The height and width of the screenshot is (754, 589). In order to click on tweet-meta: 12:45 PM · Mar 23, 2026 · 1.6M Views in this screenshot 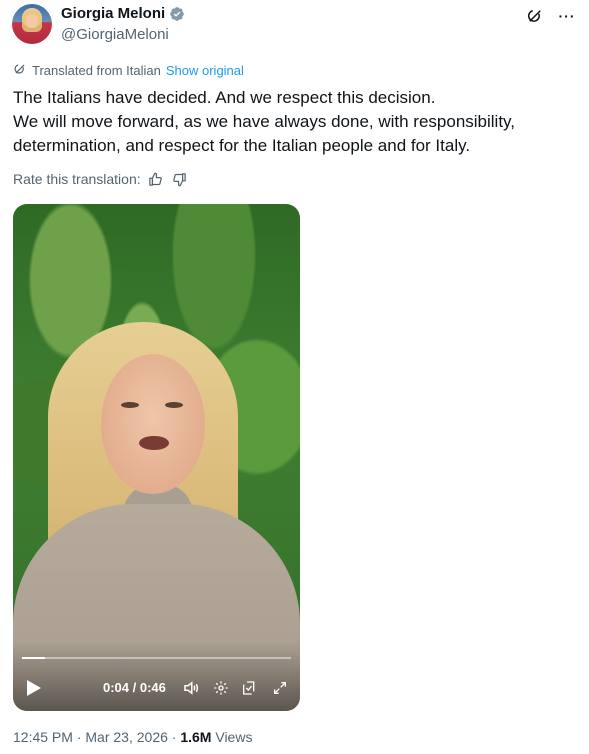, I will do `click(132, 737)`.